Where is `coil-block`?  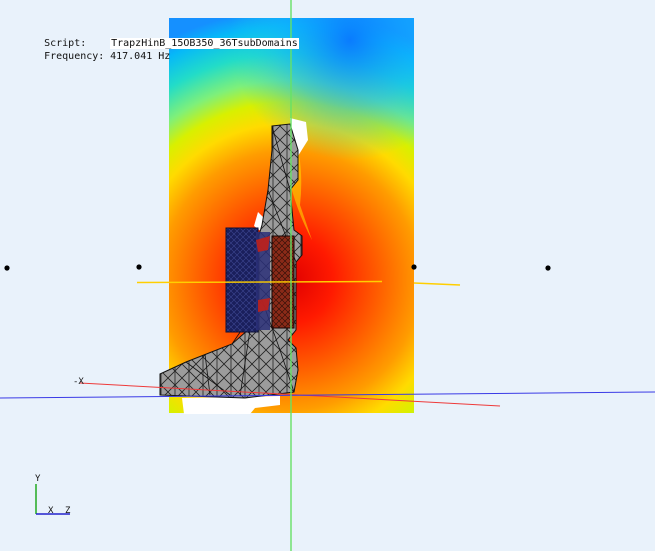 coil-block is located at coordinates (247, 280).